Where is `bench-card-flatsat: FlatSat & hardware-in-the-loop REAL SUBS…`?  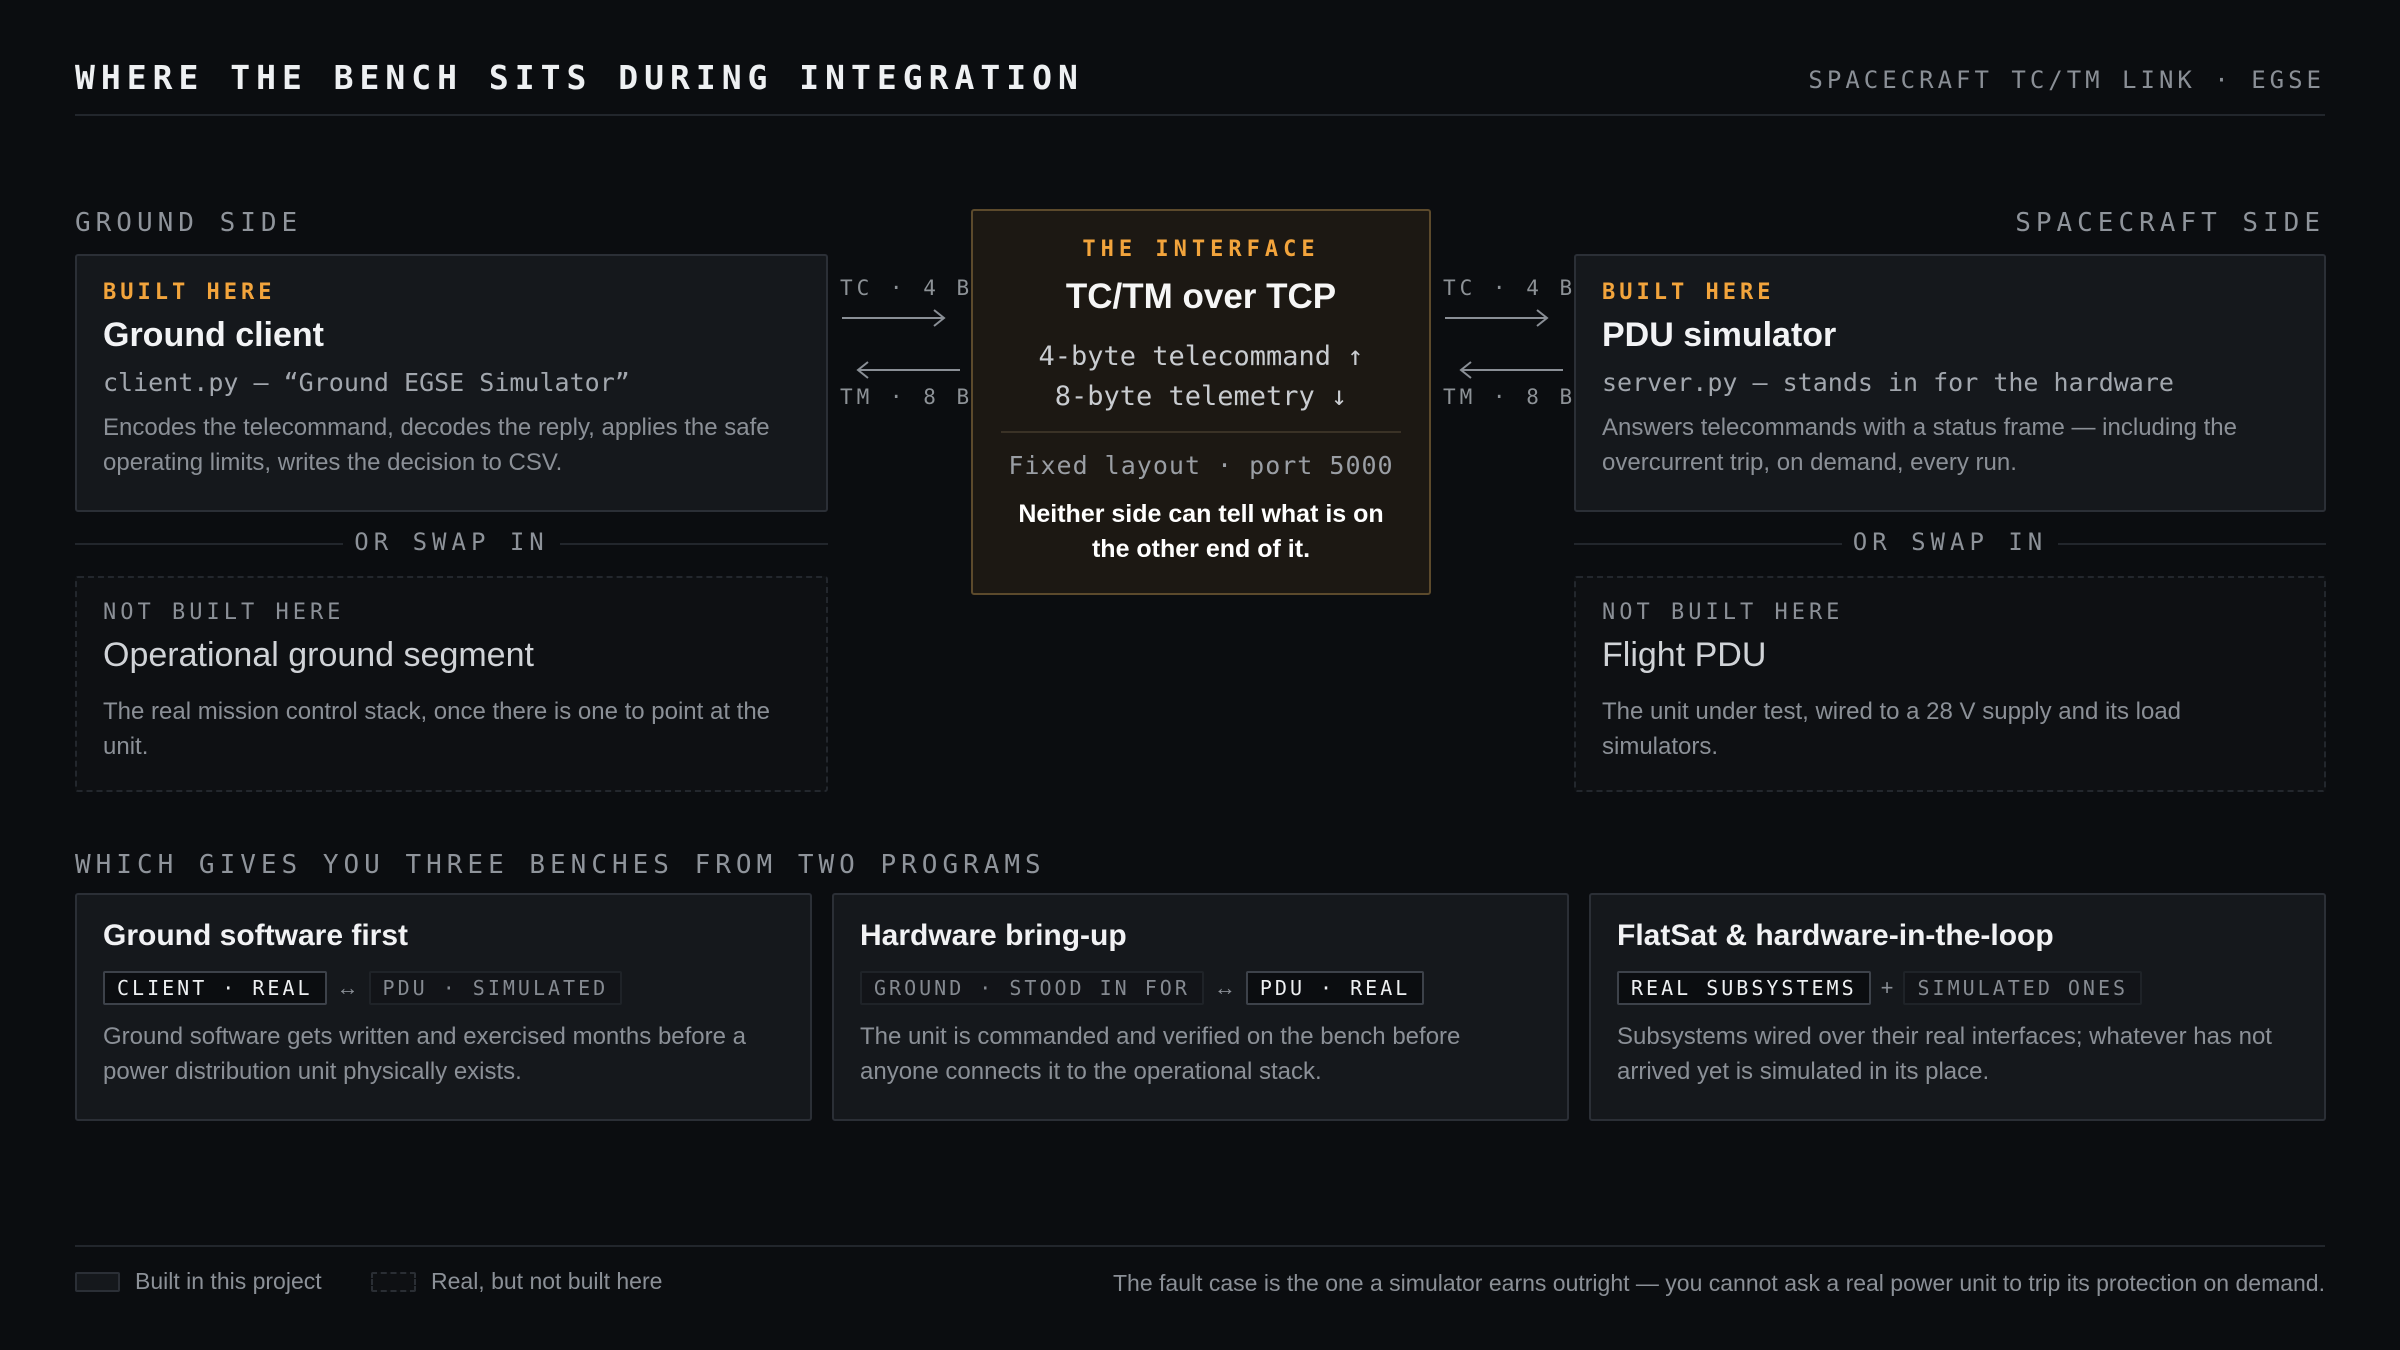
bench-card-flatsat: FlatSat & hardware-in-the-loop REAL SUBS… is located at coordinates (1957, 1007).